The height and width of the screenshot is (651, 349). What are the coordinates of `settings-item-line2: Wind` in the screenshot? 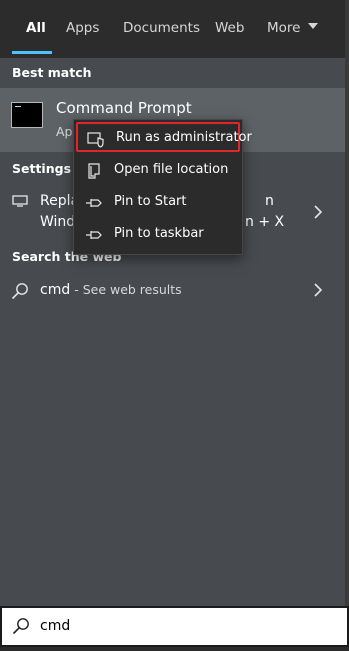 It's located at (58, 222).